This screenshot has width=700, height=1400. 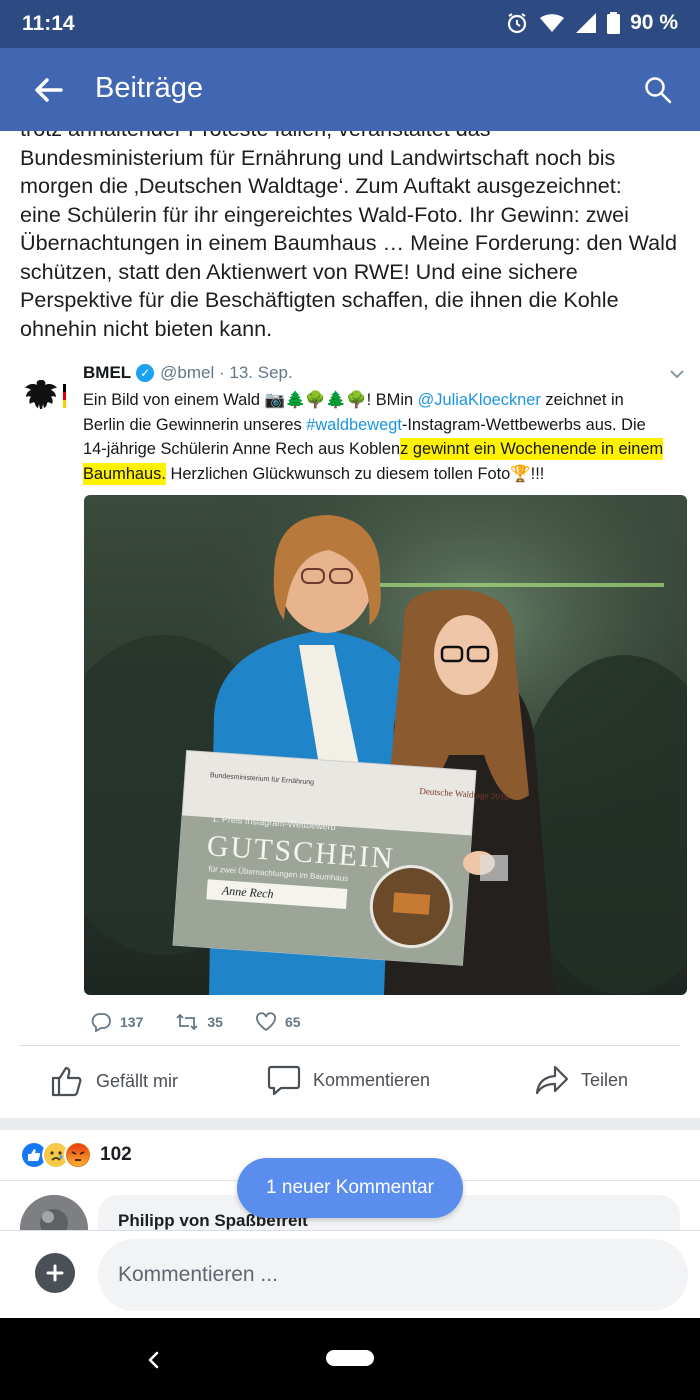 I want to click on reaction-summary: 102, so click(x=76, y=1155).